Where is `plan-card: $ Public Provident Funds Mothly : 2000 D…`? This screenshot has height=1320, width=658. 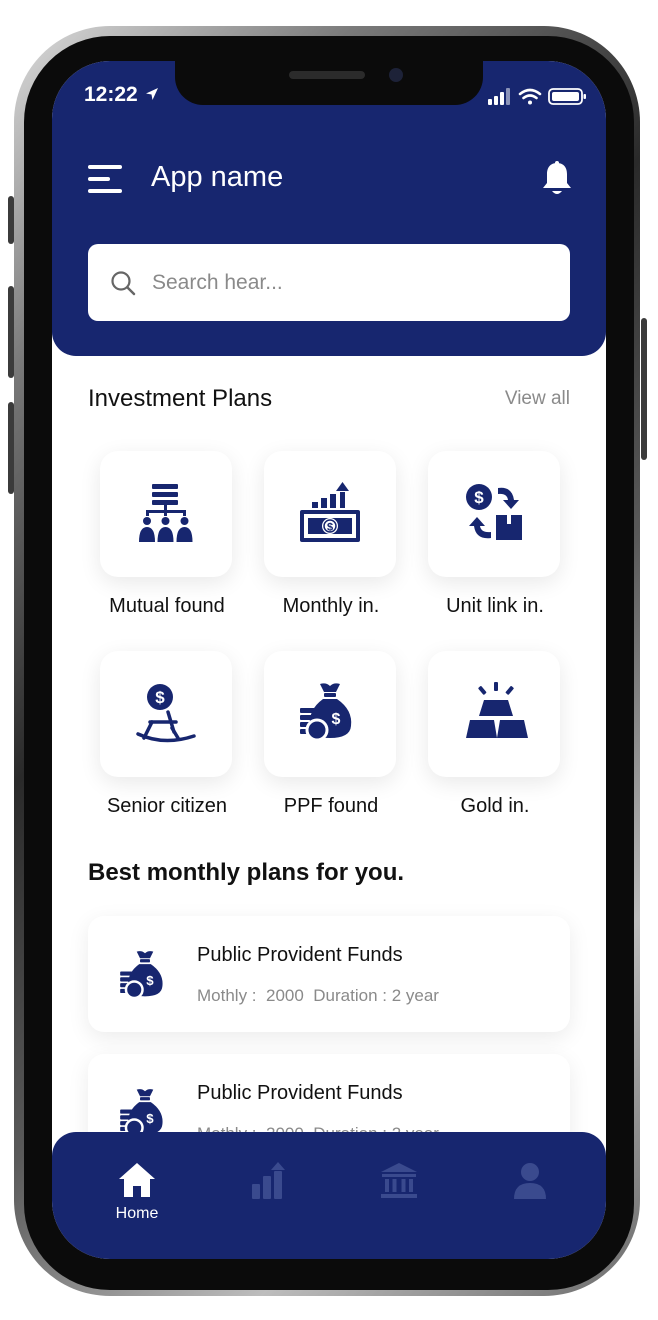
plan-card: $ Public Provident Funds Mothly : 2000 D… is located at coordinates (329, 974).